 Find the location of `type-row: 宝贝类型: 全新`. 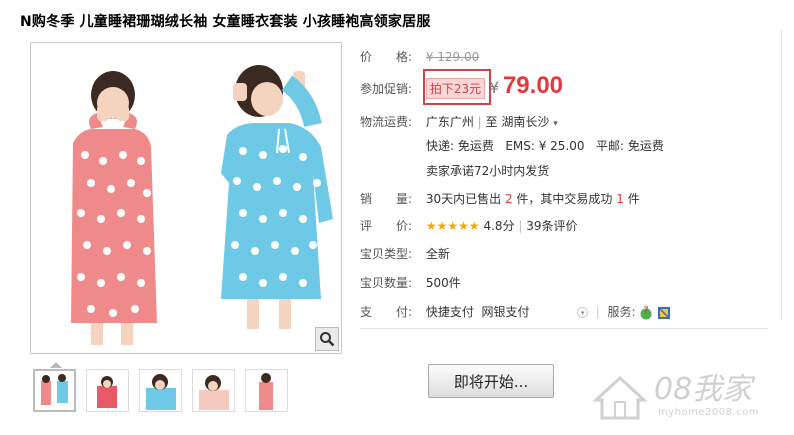

type-row: 宝贝类型: 全新 is located at coordinates (405, 253).